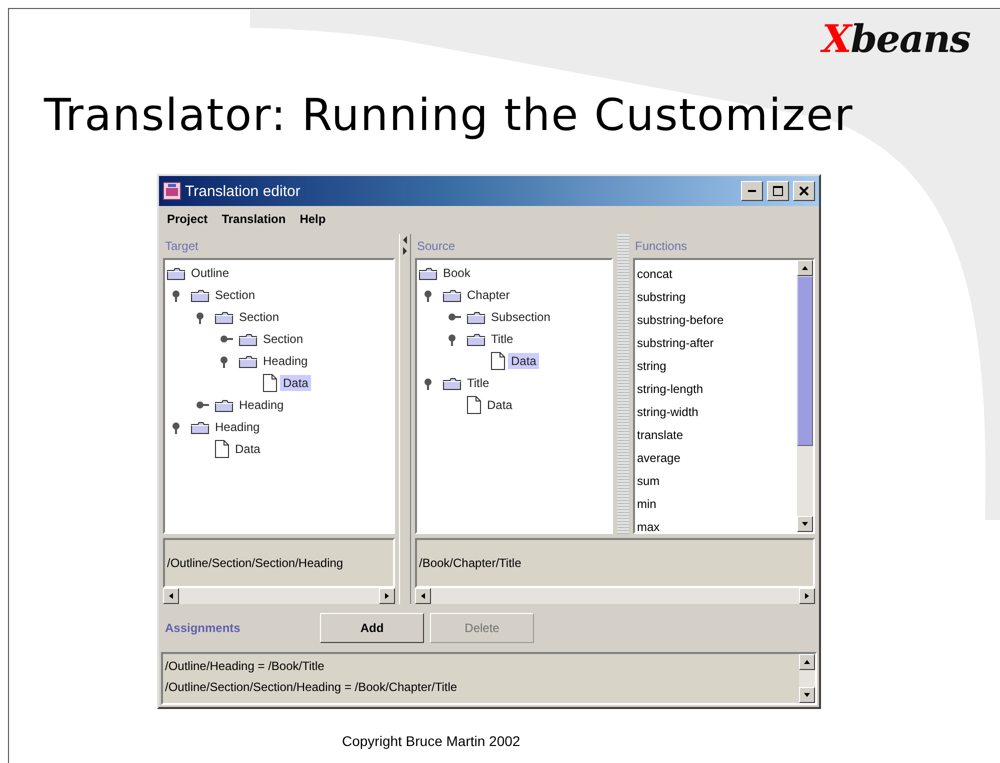 The image size is (1000, 763). What do you see at coordinates (313, 219) in the screenshot?
I see `menu-item: Help` at bounding box center [313, 219].